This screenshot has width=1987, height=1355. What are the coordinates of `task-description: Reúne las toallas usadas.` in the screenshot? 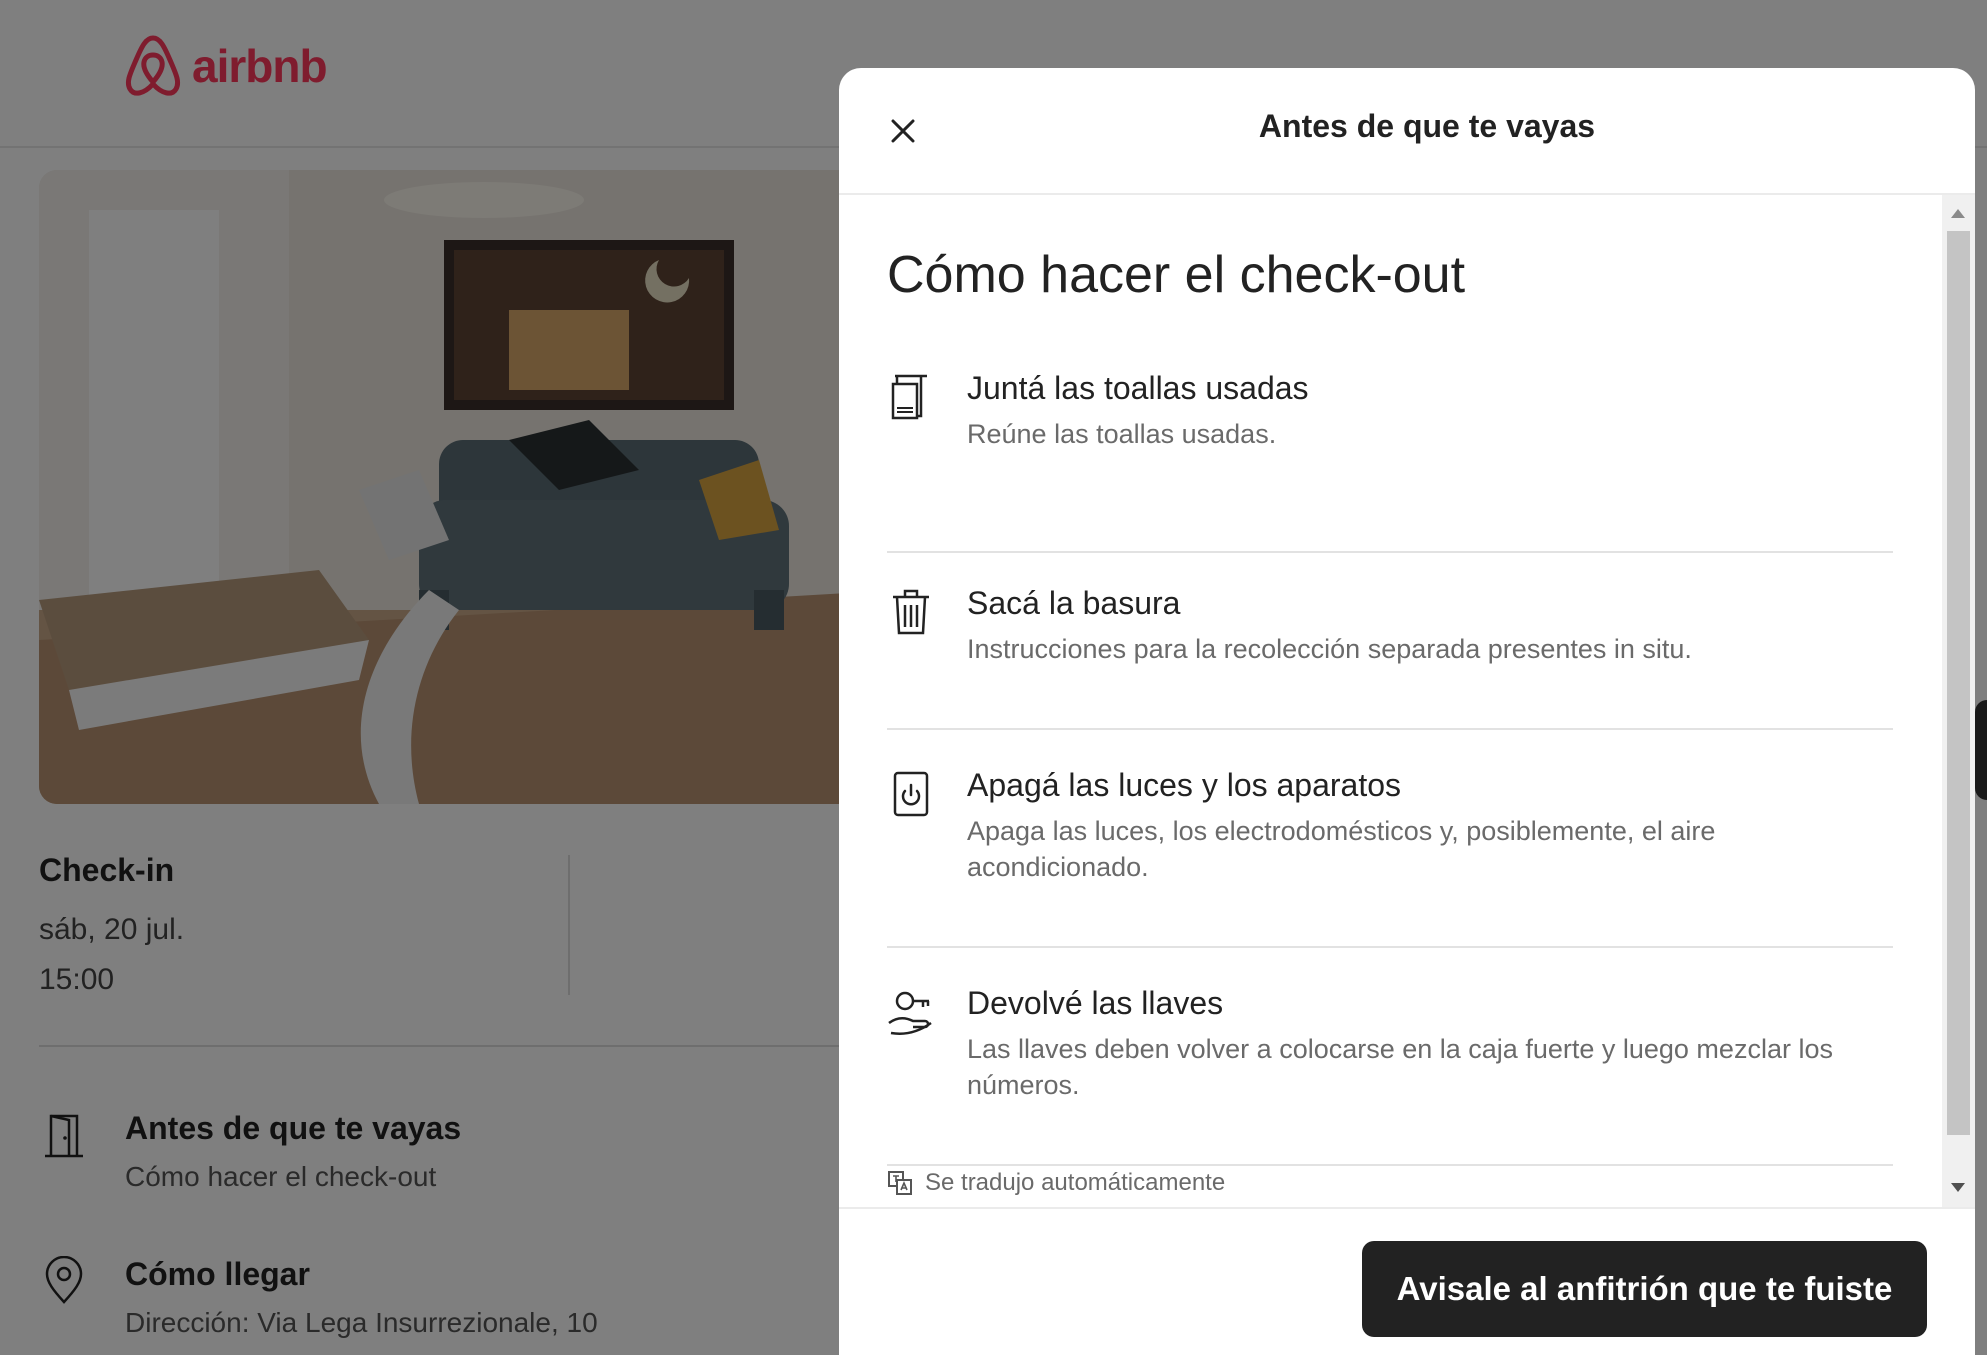 It's located at (1122, 434).